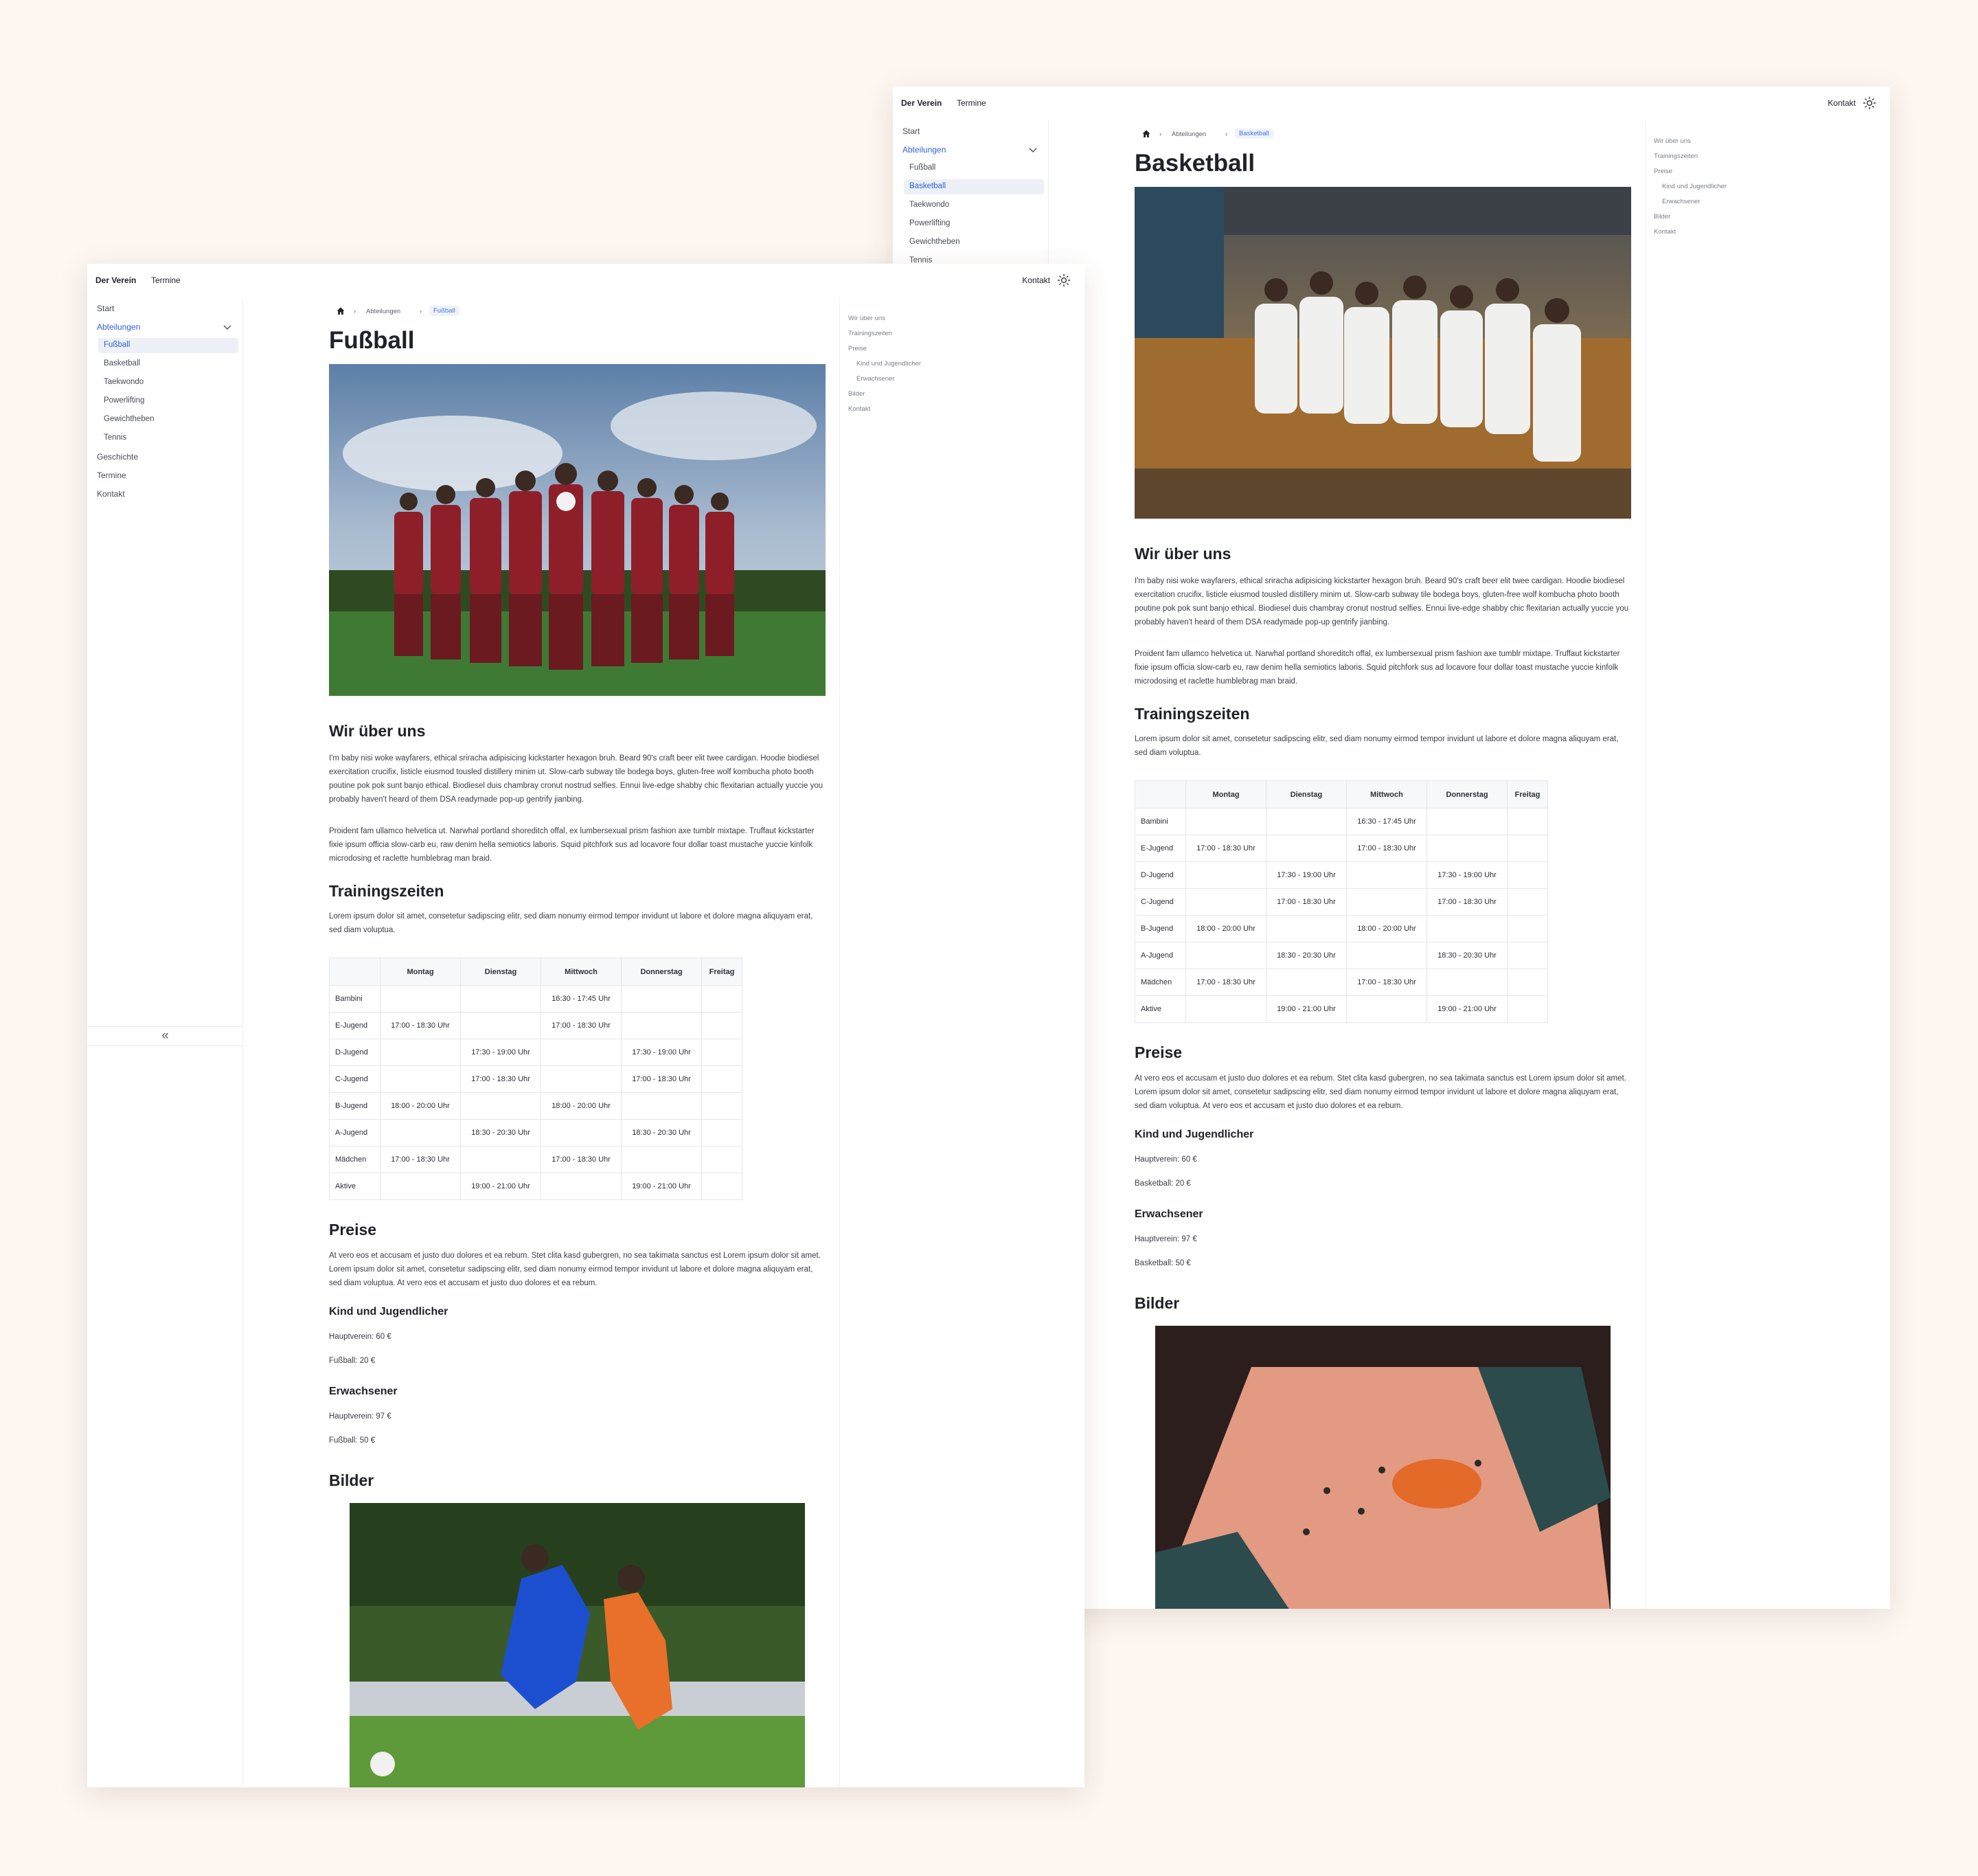  Describe the element at coordinates (1195, 163) in the screenshot. I see `page-title: Basketball` at that location.